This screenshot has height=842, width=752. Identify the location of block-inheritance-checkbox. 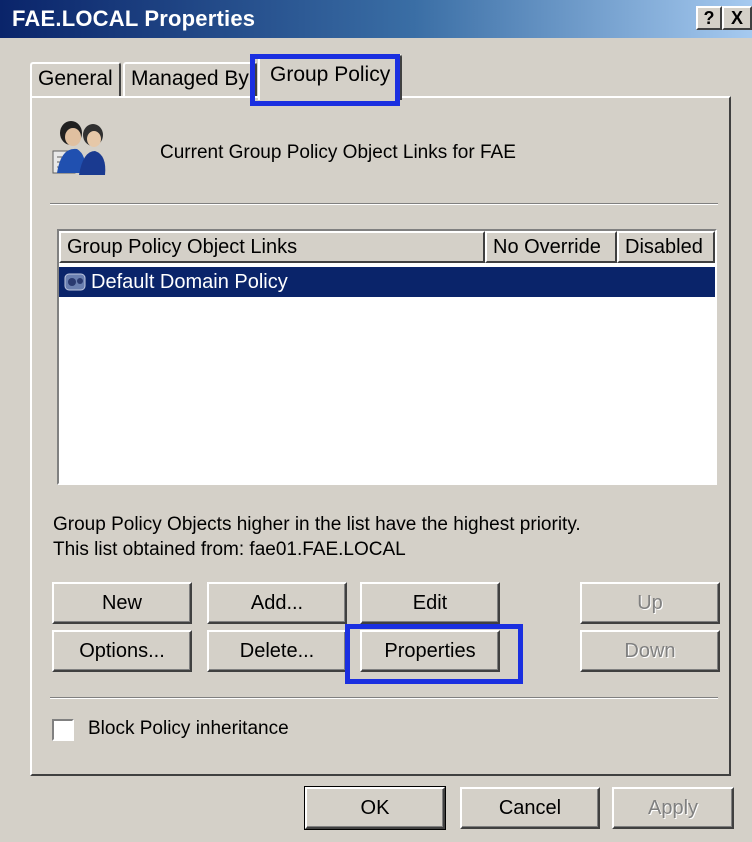
(63, 730).